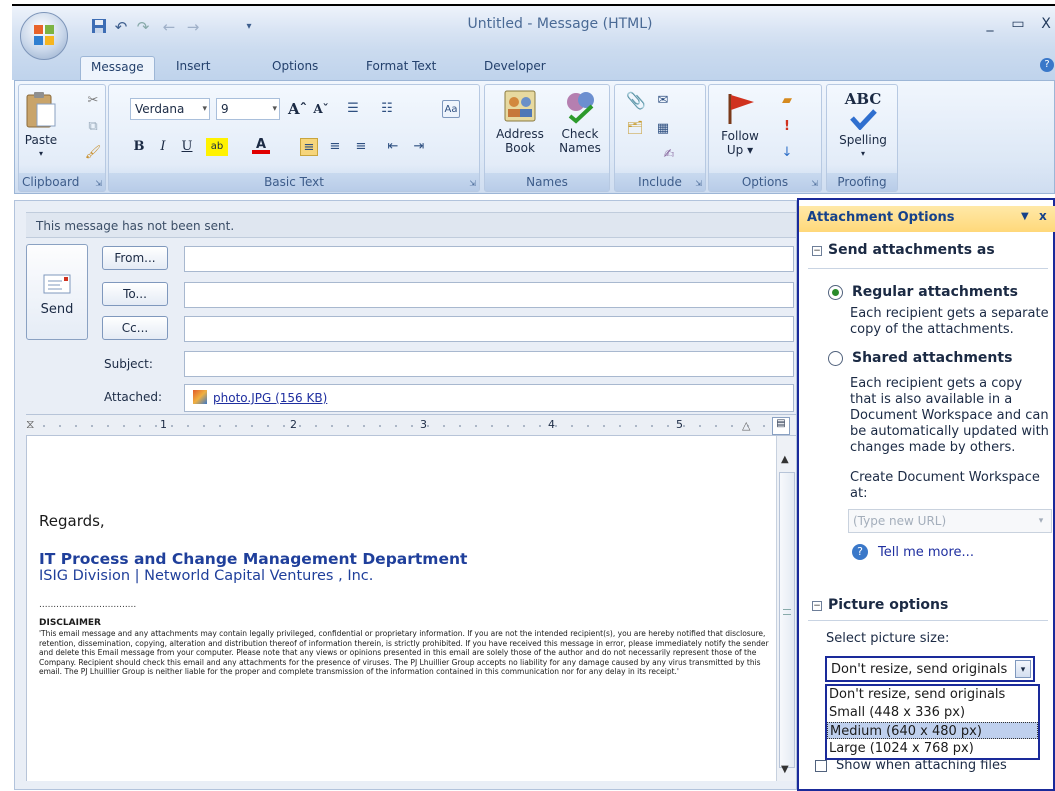 The height and width of the screenshot is (791, 1055). I want to click on paste-dropdown-icon: ▾, so click(41, 154).